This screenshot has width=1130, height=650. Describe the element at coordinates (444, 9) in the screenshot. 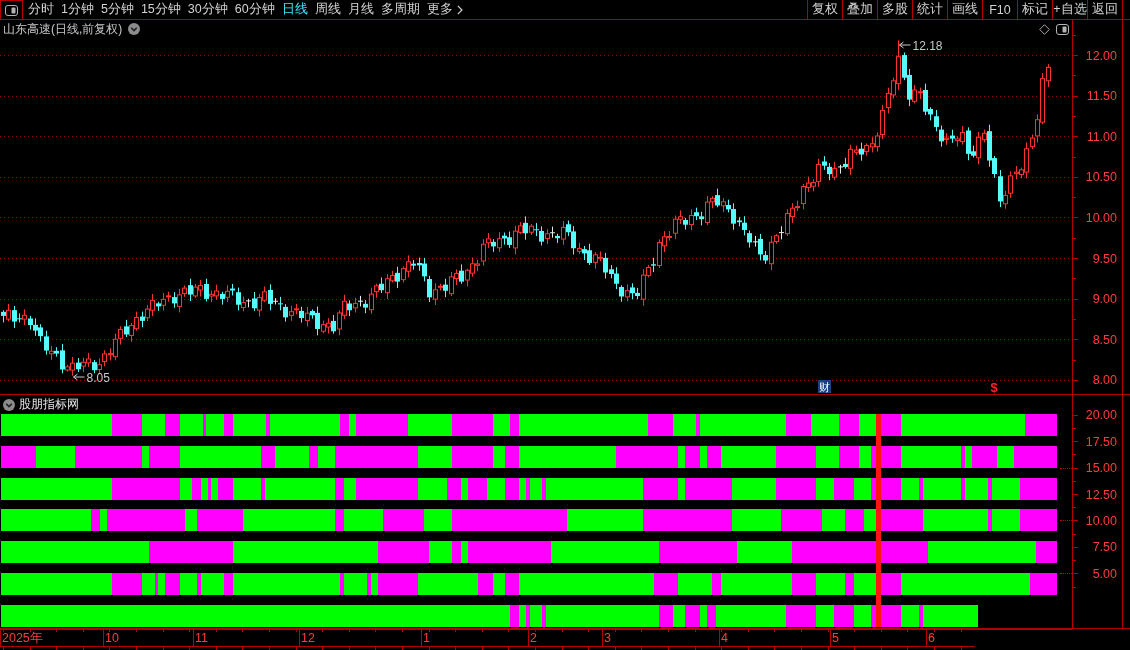

I see `more-button: 更多` at that location.